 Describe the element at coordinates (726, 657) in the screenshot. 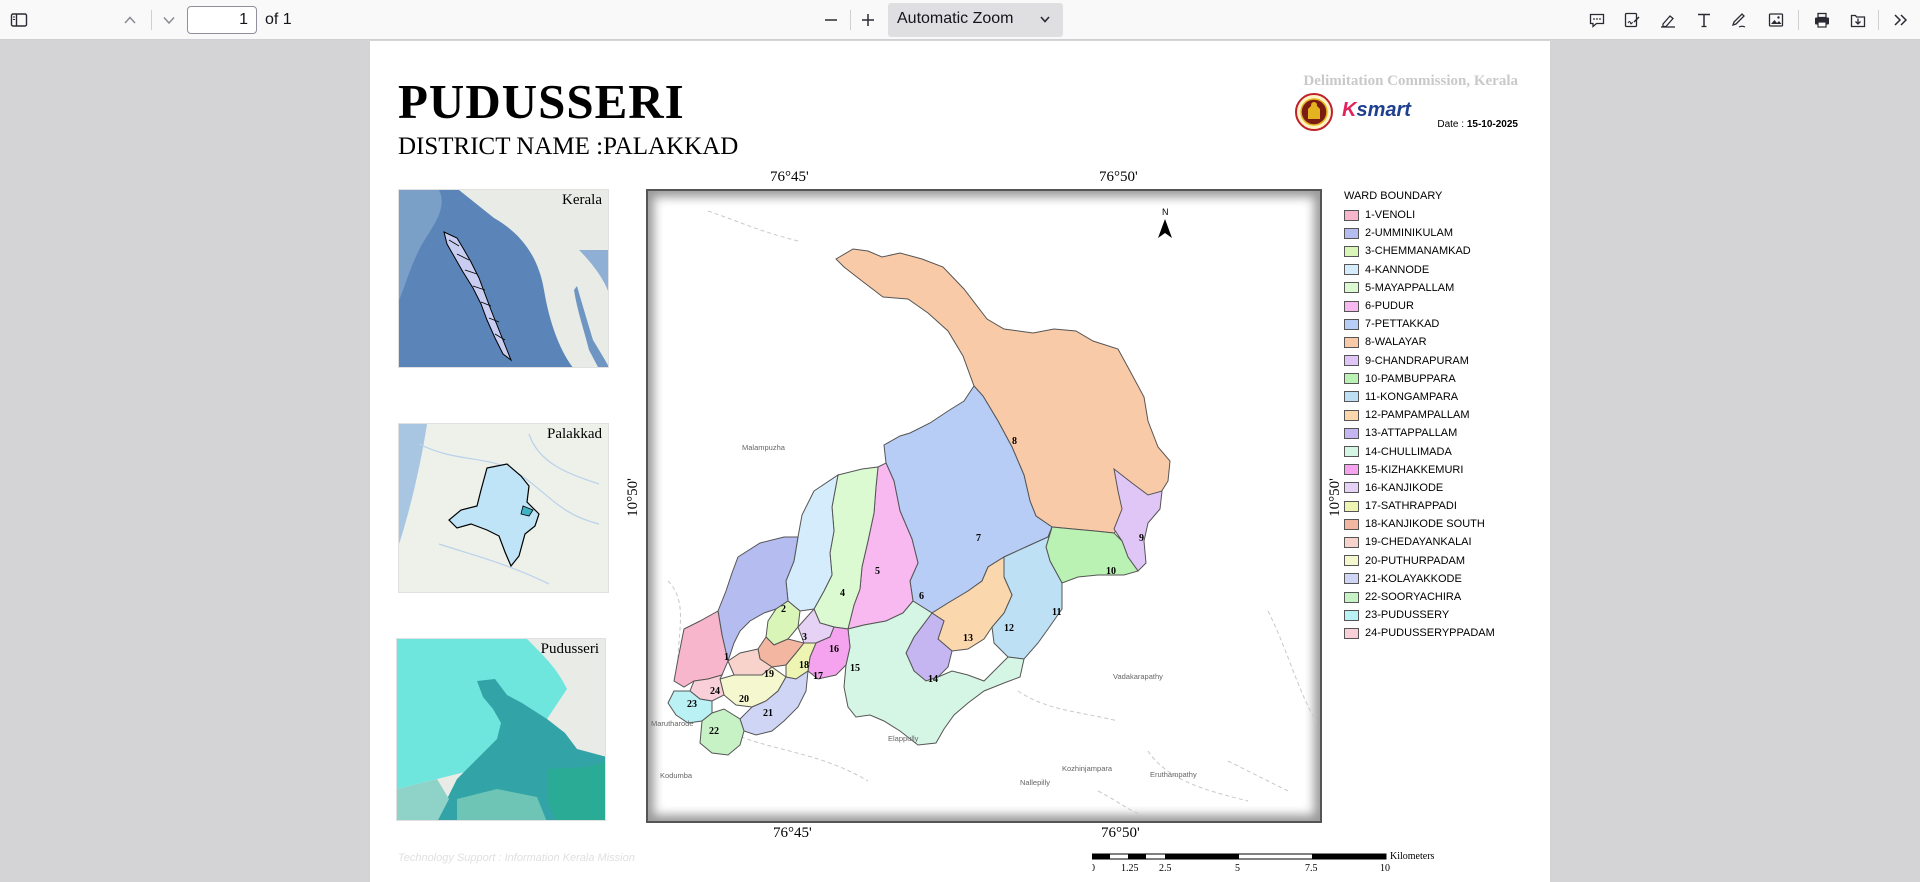

I see `ward-number-1: 1` at that location.